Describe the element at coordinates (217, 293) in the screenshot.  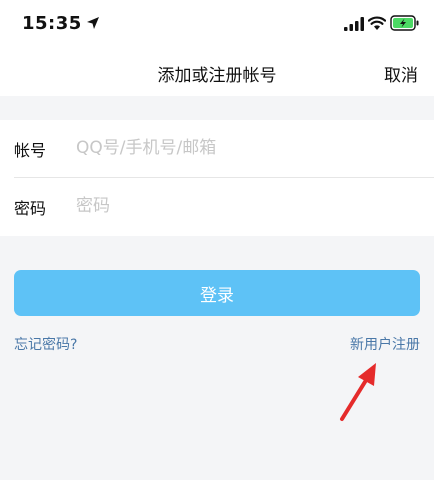
I see `login-button: 登录` at that location.